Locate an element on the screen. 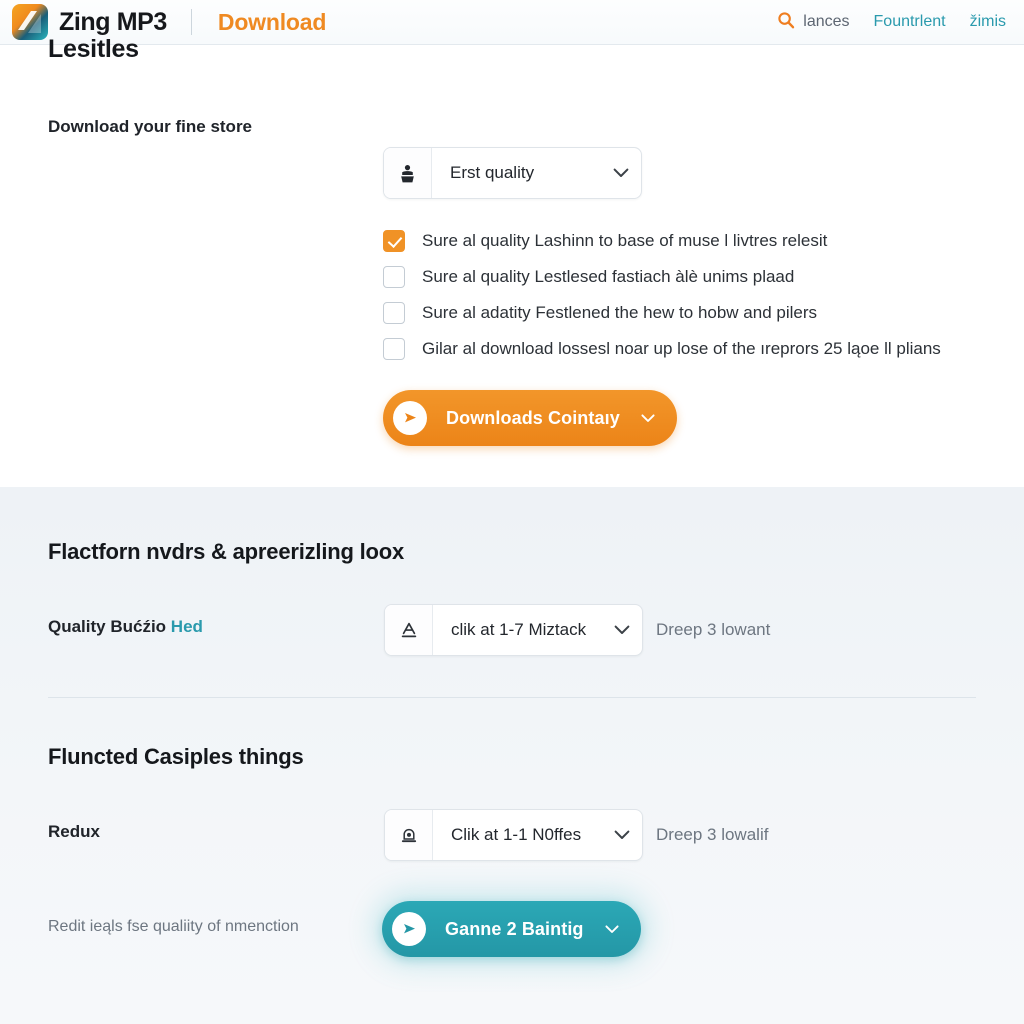 This screenshot has width=1024, height=1024. quality-row-label-accent: Hed is located at coordinates (186, 626).